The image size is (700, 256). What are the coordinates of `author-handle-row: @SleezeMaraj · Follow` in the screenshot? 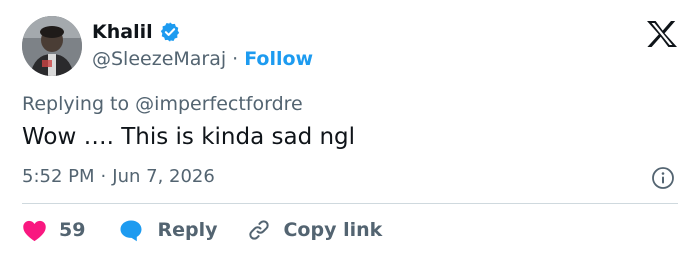 It's located at (202, 59).